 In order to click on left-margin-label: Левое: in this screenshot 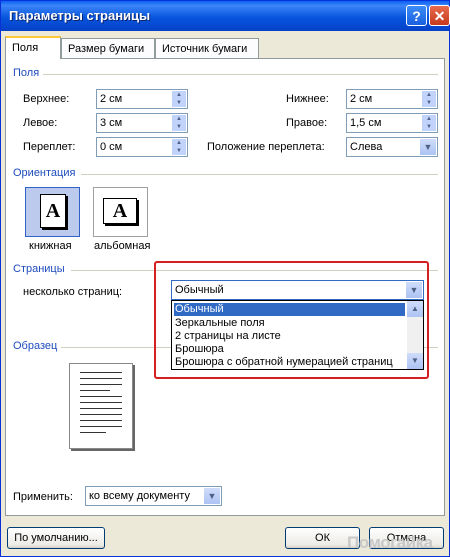, I will do `click(40, 123)`.